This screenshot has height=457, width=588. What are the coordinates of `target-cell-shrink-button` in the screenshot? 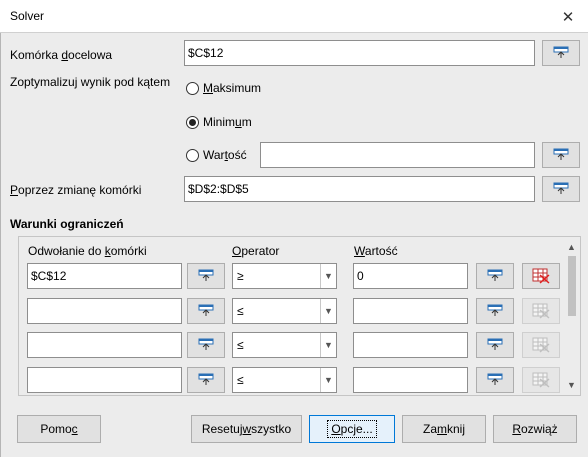 It's located at (561, 53).